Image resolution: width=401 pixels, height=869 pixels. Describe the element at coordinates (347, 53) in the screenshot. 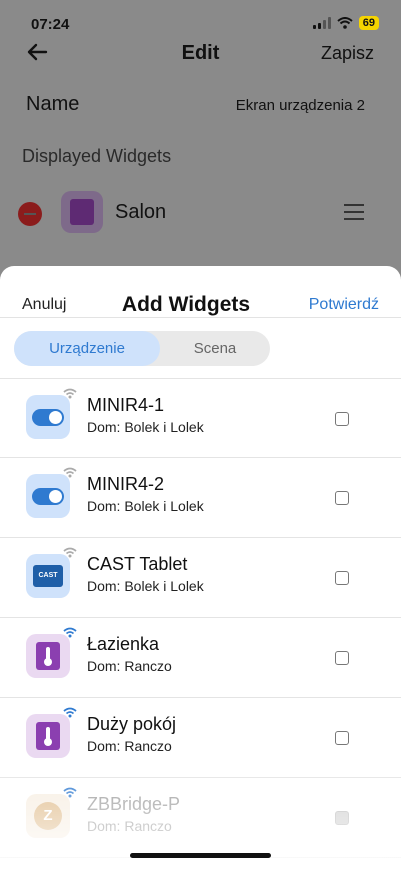

I see `save-button: Zapisz` at that location.